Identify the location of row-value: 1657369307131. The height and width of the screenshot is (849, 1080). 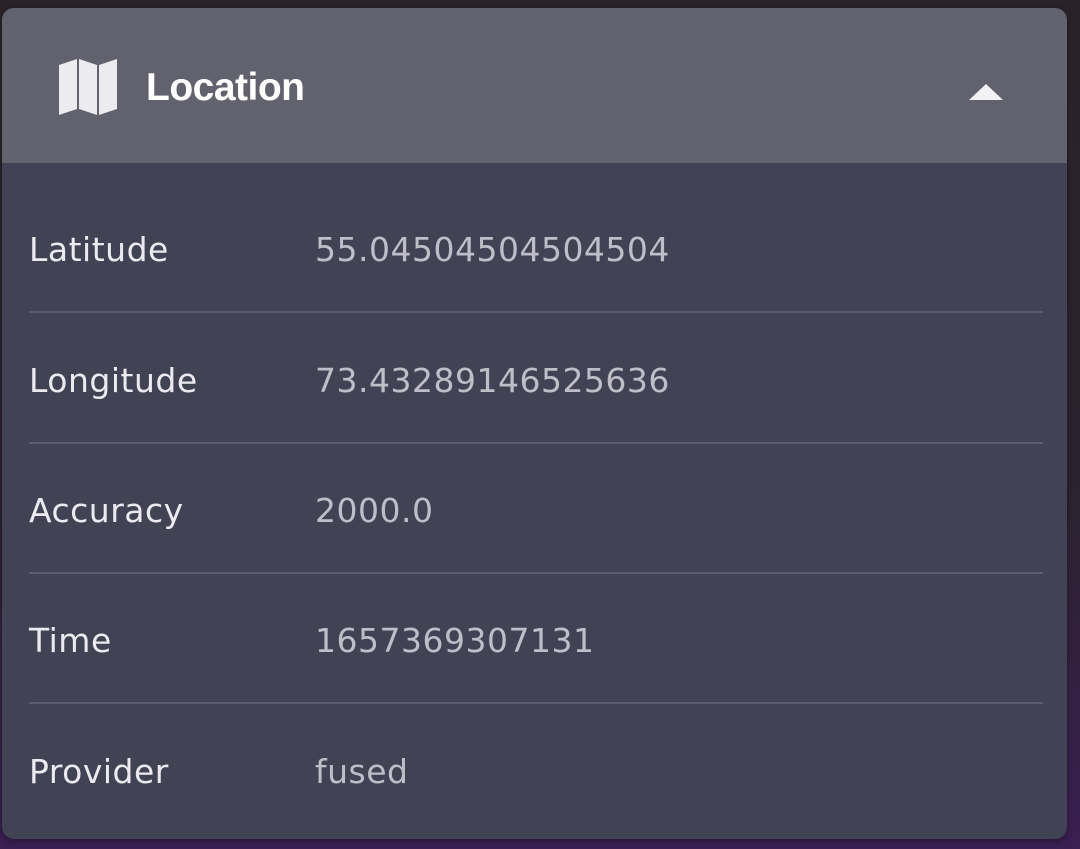
(455, 640).